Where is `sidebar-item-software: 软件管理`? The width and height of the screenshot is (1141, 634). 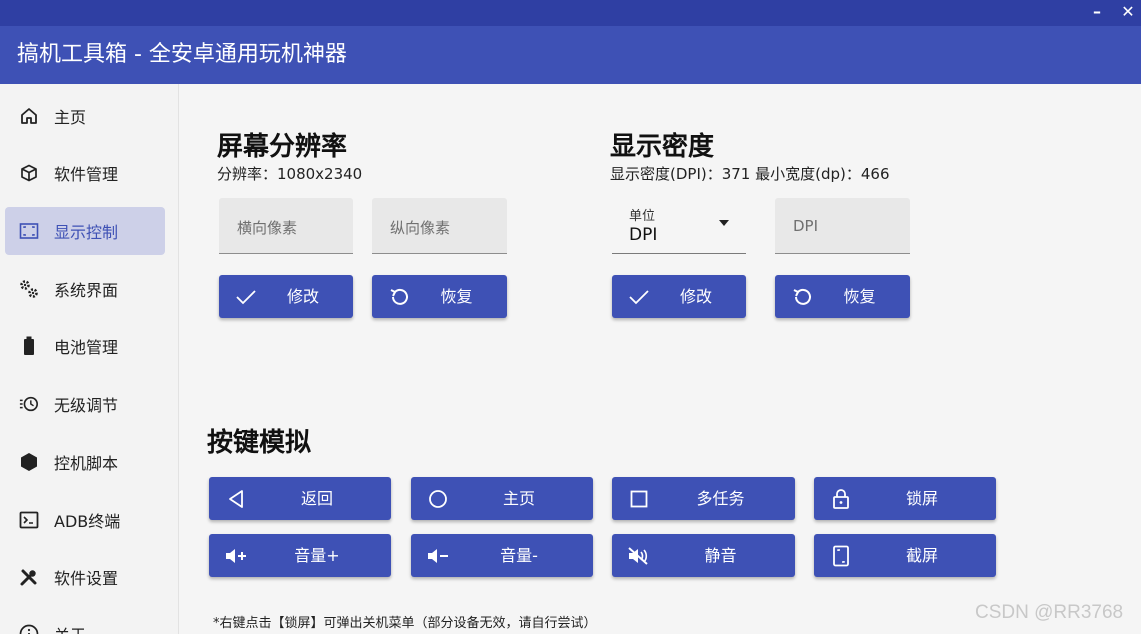
sidebar-item-software: 软件管理 is located at coordinates (85, 173).